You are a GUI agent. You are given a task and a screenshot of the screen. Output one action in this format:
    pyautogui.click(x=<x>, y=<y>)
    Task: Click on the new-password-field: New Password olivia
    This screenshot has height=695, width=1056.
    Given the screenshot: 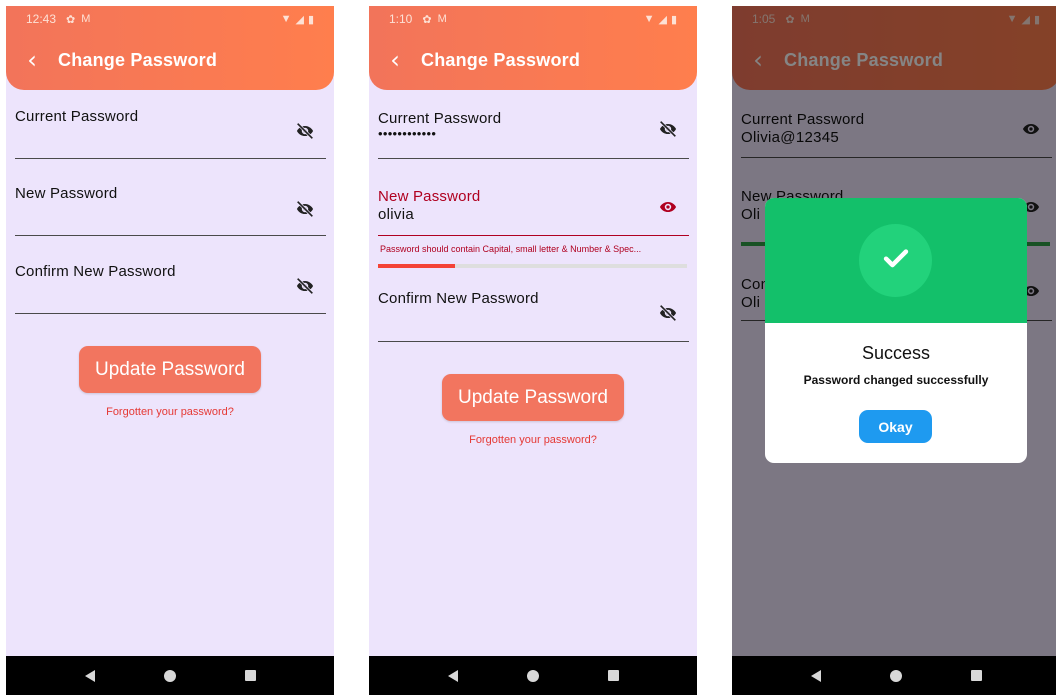 What is the action you would take?
    pyautogui.click(x=533, y=205)
    